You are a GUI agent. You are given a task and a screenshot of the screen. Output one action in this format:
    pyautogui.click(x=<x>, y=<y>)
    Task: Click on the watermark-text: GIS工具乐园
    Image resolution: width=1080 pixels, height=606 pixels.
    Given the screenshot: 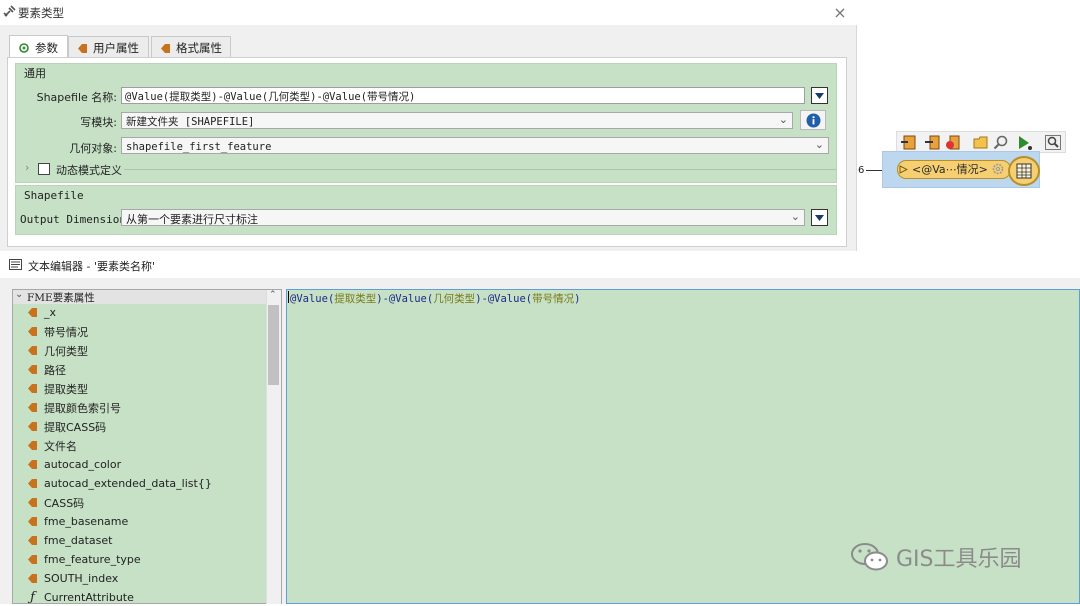 What is the action you would take?
    pyautogui.click(x=959, y=559)
    